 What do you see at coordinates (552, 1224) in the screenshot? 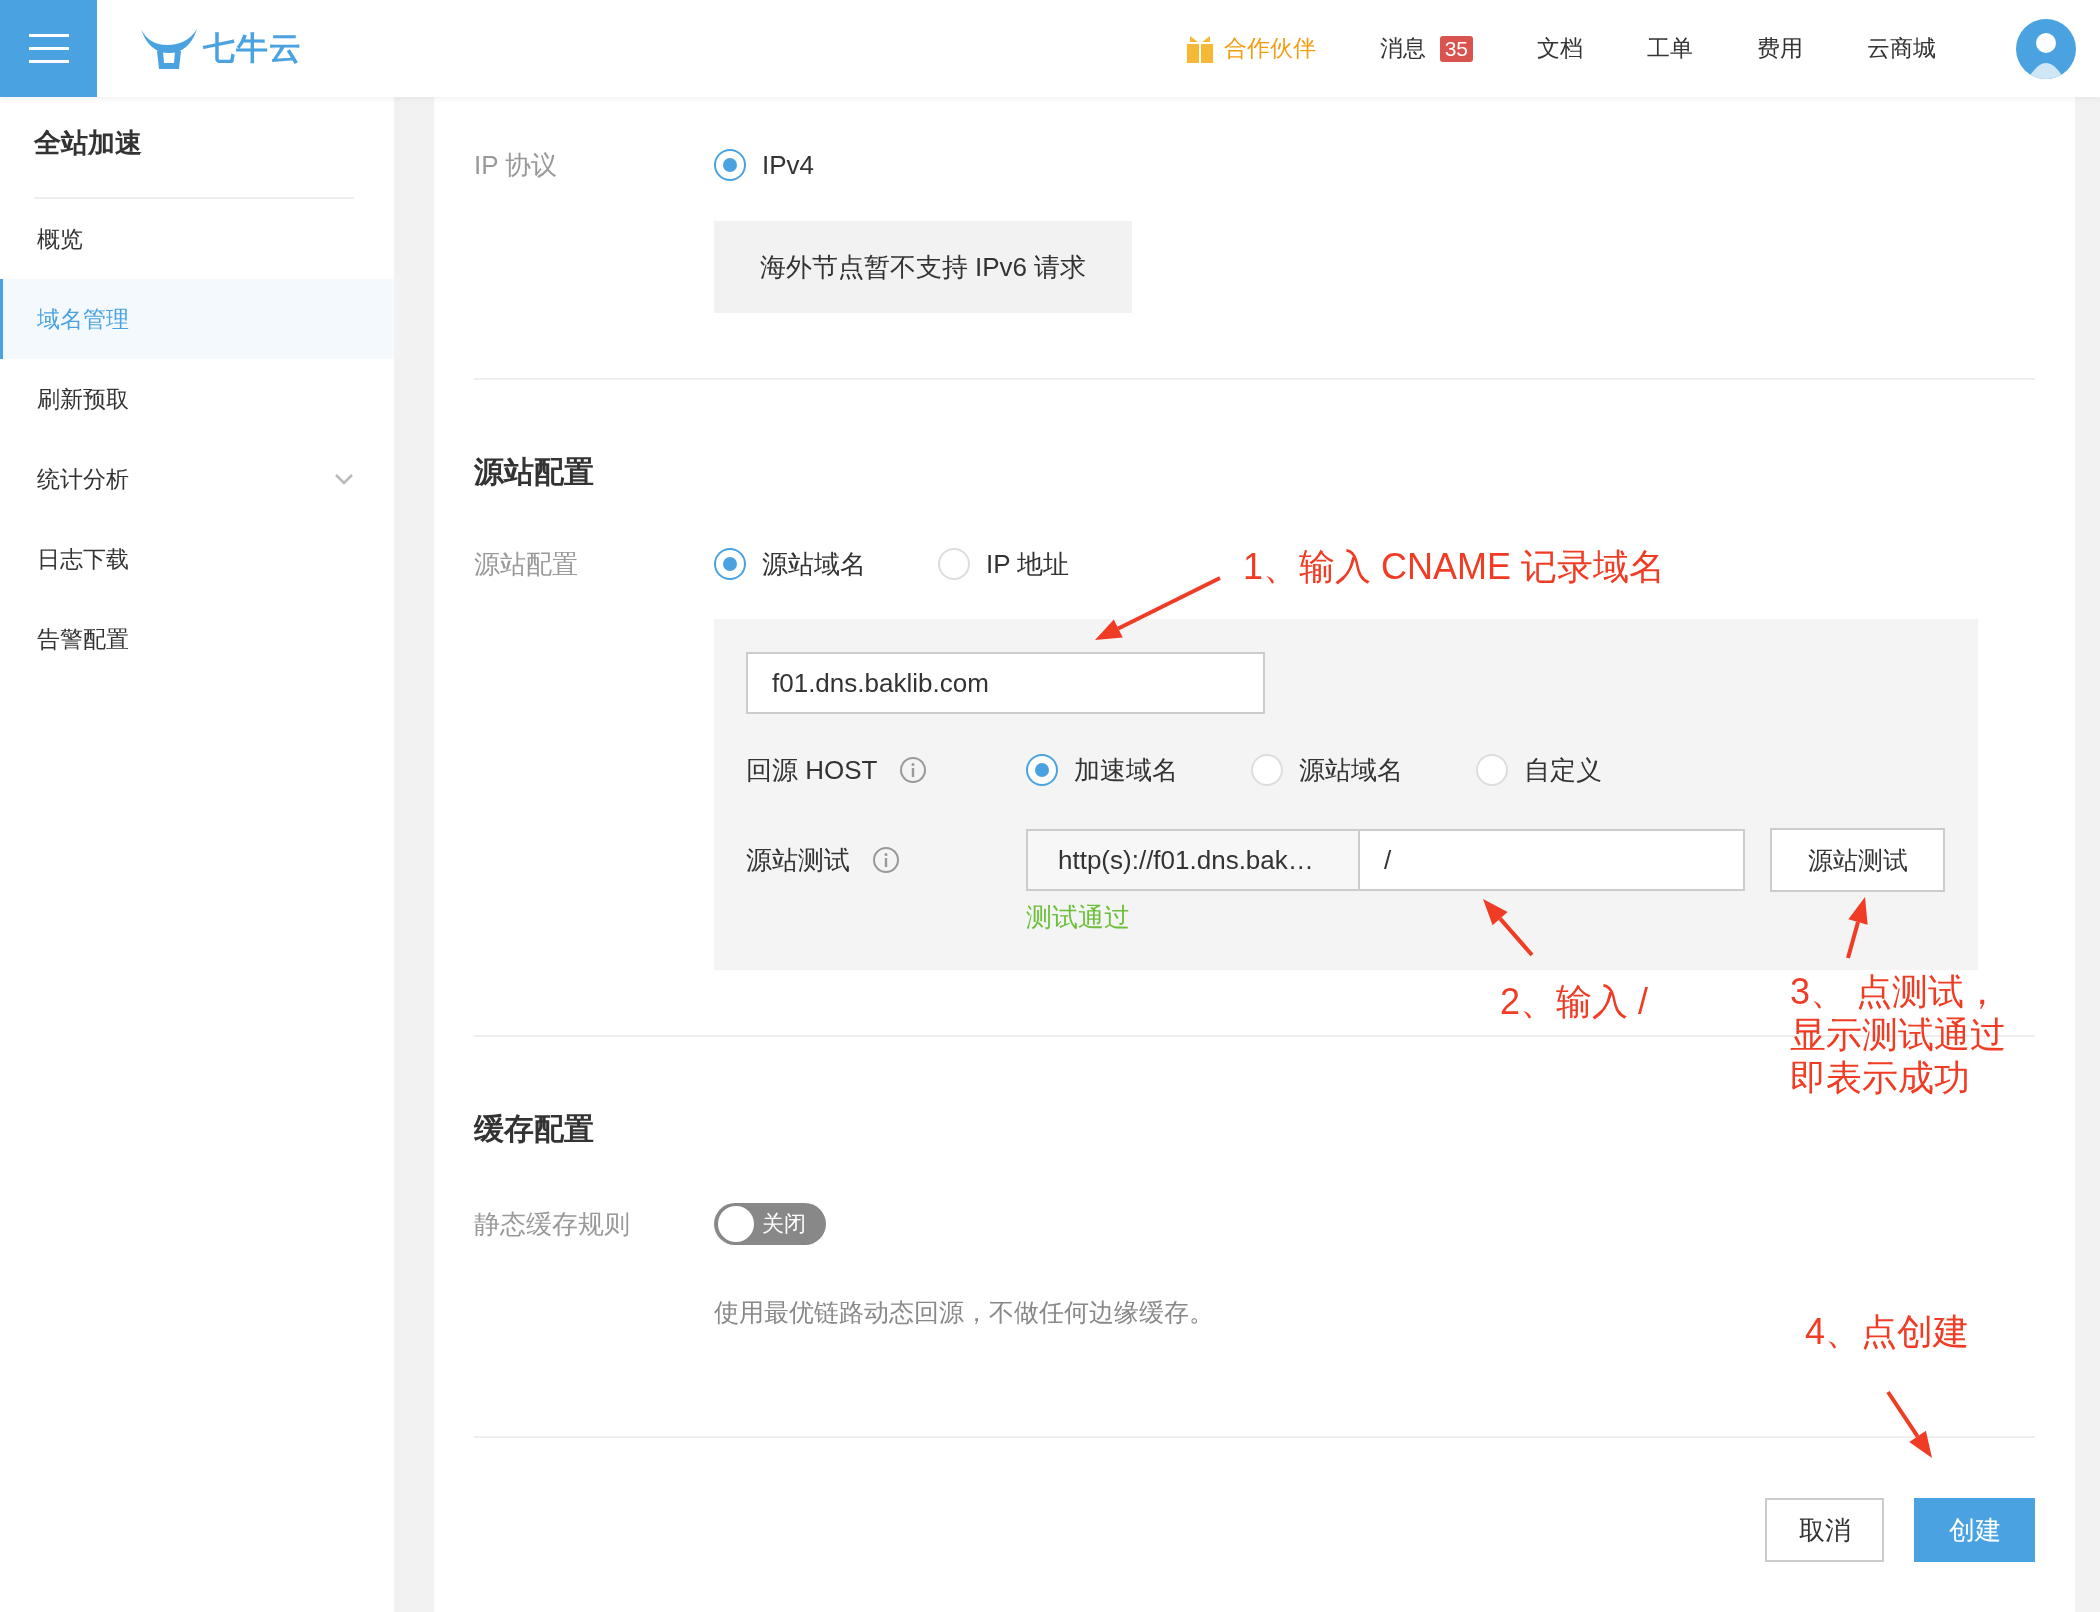
I see `field-label: 静态缓存规则` at bounding box center [552, 1224].